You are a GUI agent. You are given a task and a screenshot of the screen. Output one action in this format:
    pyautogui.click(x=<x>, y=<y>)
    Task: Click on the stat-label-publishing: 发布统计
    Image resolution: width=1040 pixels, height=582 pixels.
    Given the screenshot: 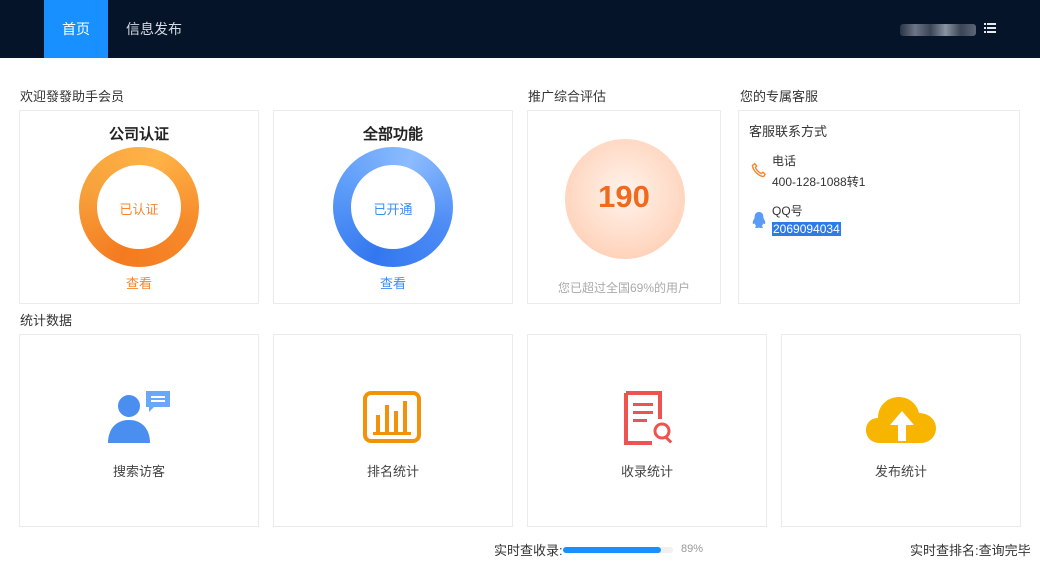 What is the action you would take?
    pyautogui.click(x=900, y=471)
    